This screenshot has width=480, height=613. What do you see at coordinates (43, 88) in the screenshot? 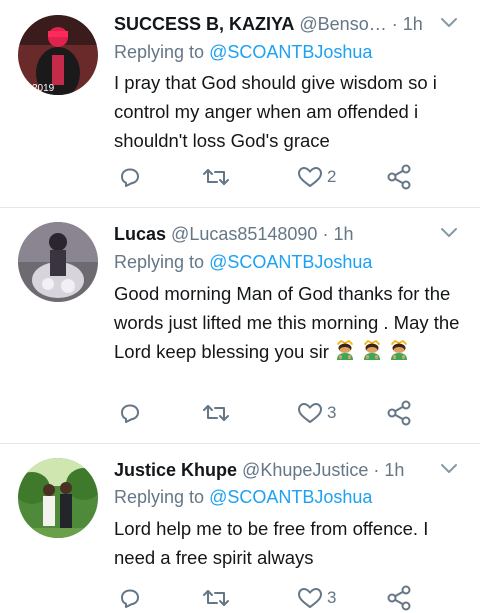
I see `avatar-year-label: 2019` at bounding box center [43, 88].